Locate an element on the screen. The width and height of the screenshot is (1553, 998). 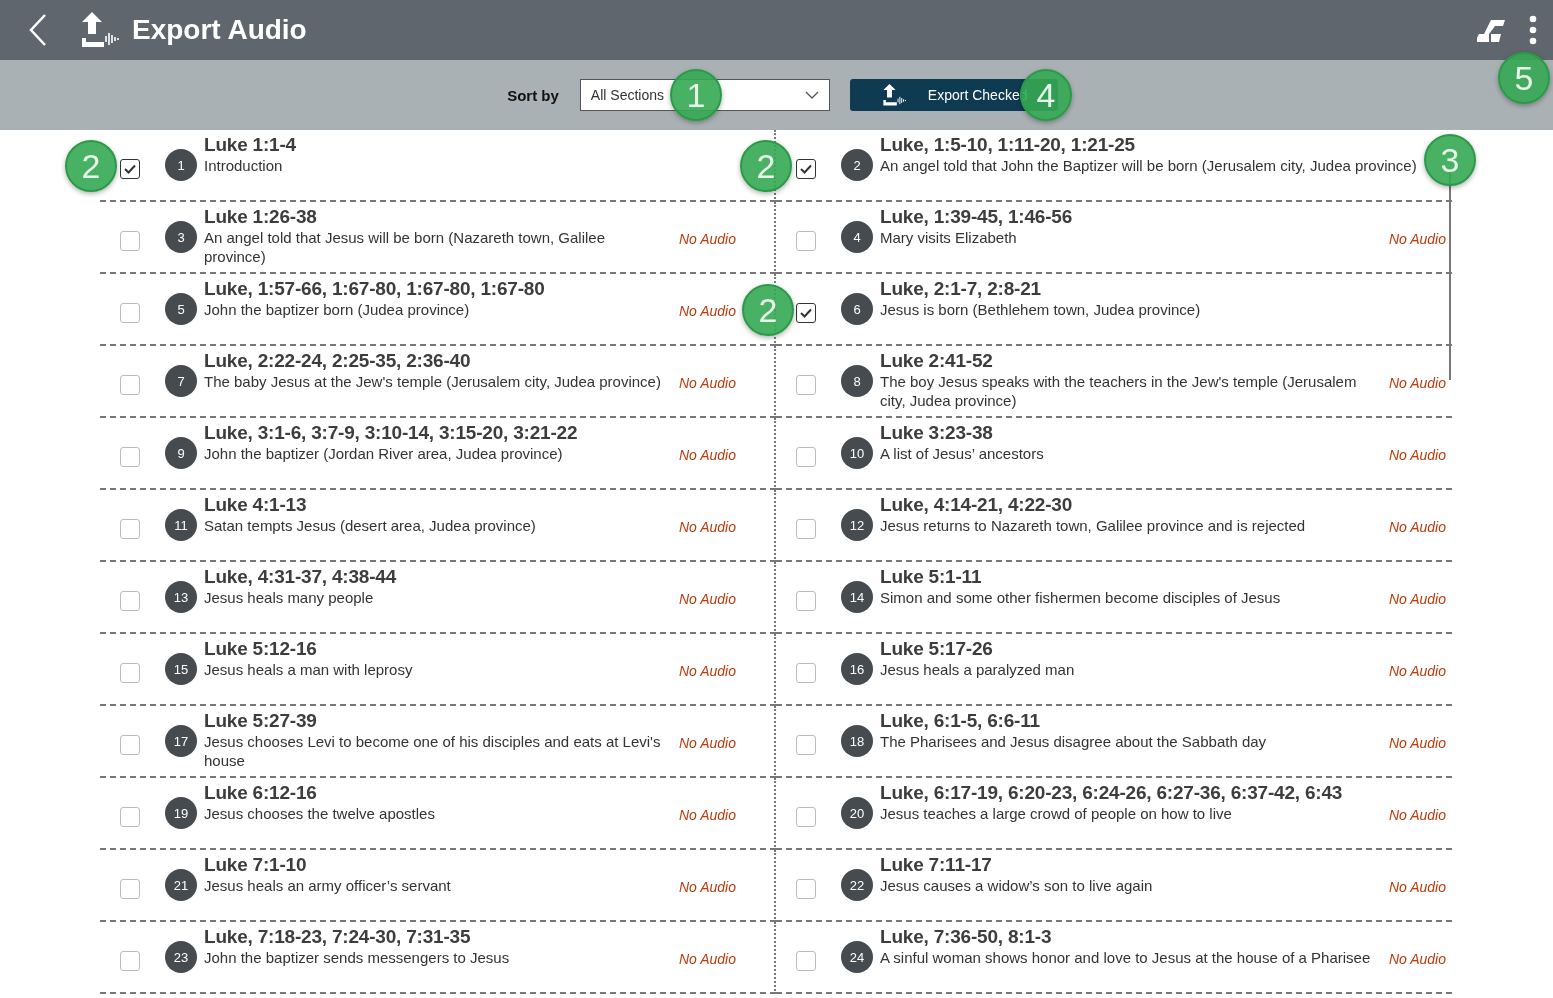
section-description: Jesus heals a man with leprosy is located at coordinates (308, 669).